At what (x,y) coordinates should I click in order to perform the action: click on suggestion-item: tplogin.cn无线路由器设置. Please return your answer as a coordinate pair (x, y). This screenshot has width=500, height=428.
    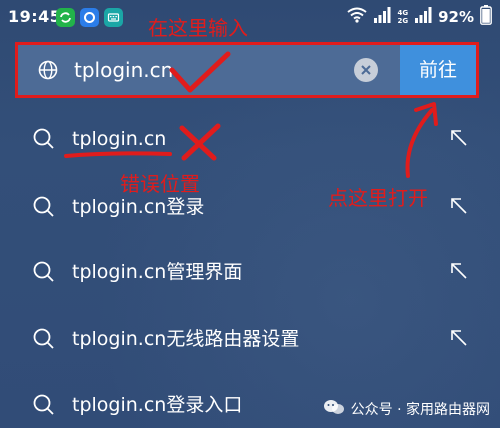
    Looking at the image, I should click on (250, 339).